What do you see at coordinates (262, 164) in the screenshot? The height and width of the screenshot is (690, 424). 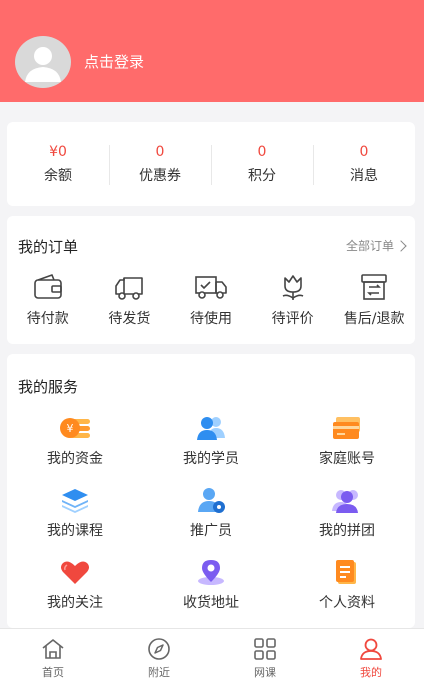 I see `stat-points: 0 积分` at bounding box center [262, 164].